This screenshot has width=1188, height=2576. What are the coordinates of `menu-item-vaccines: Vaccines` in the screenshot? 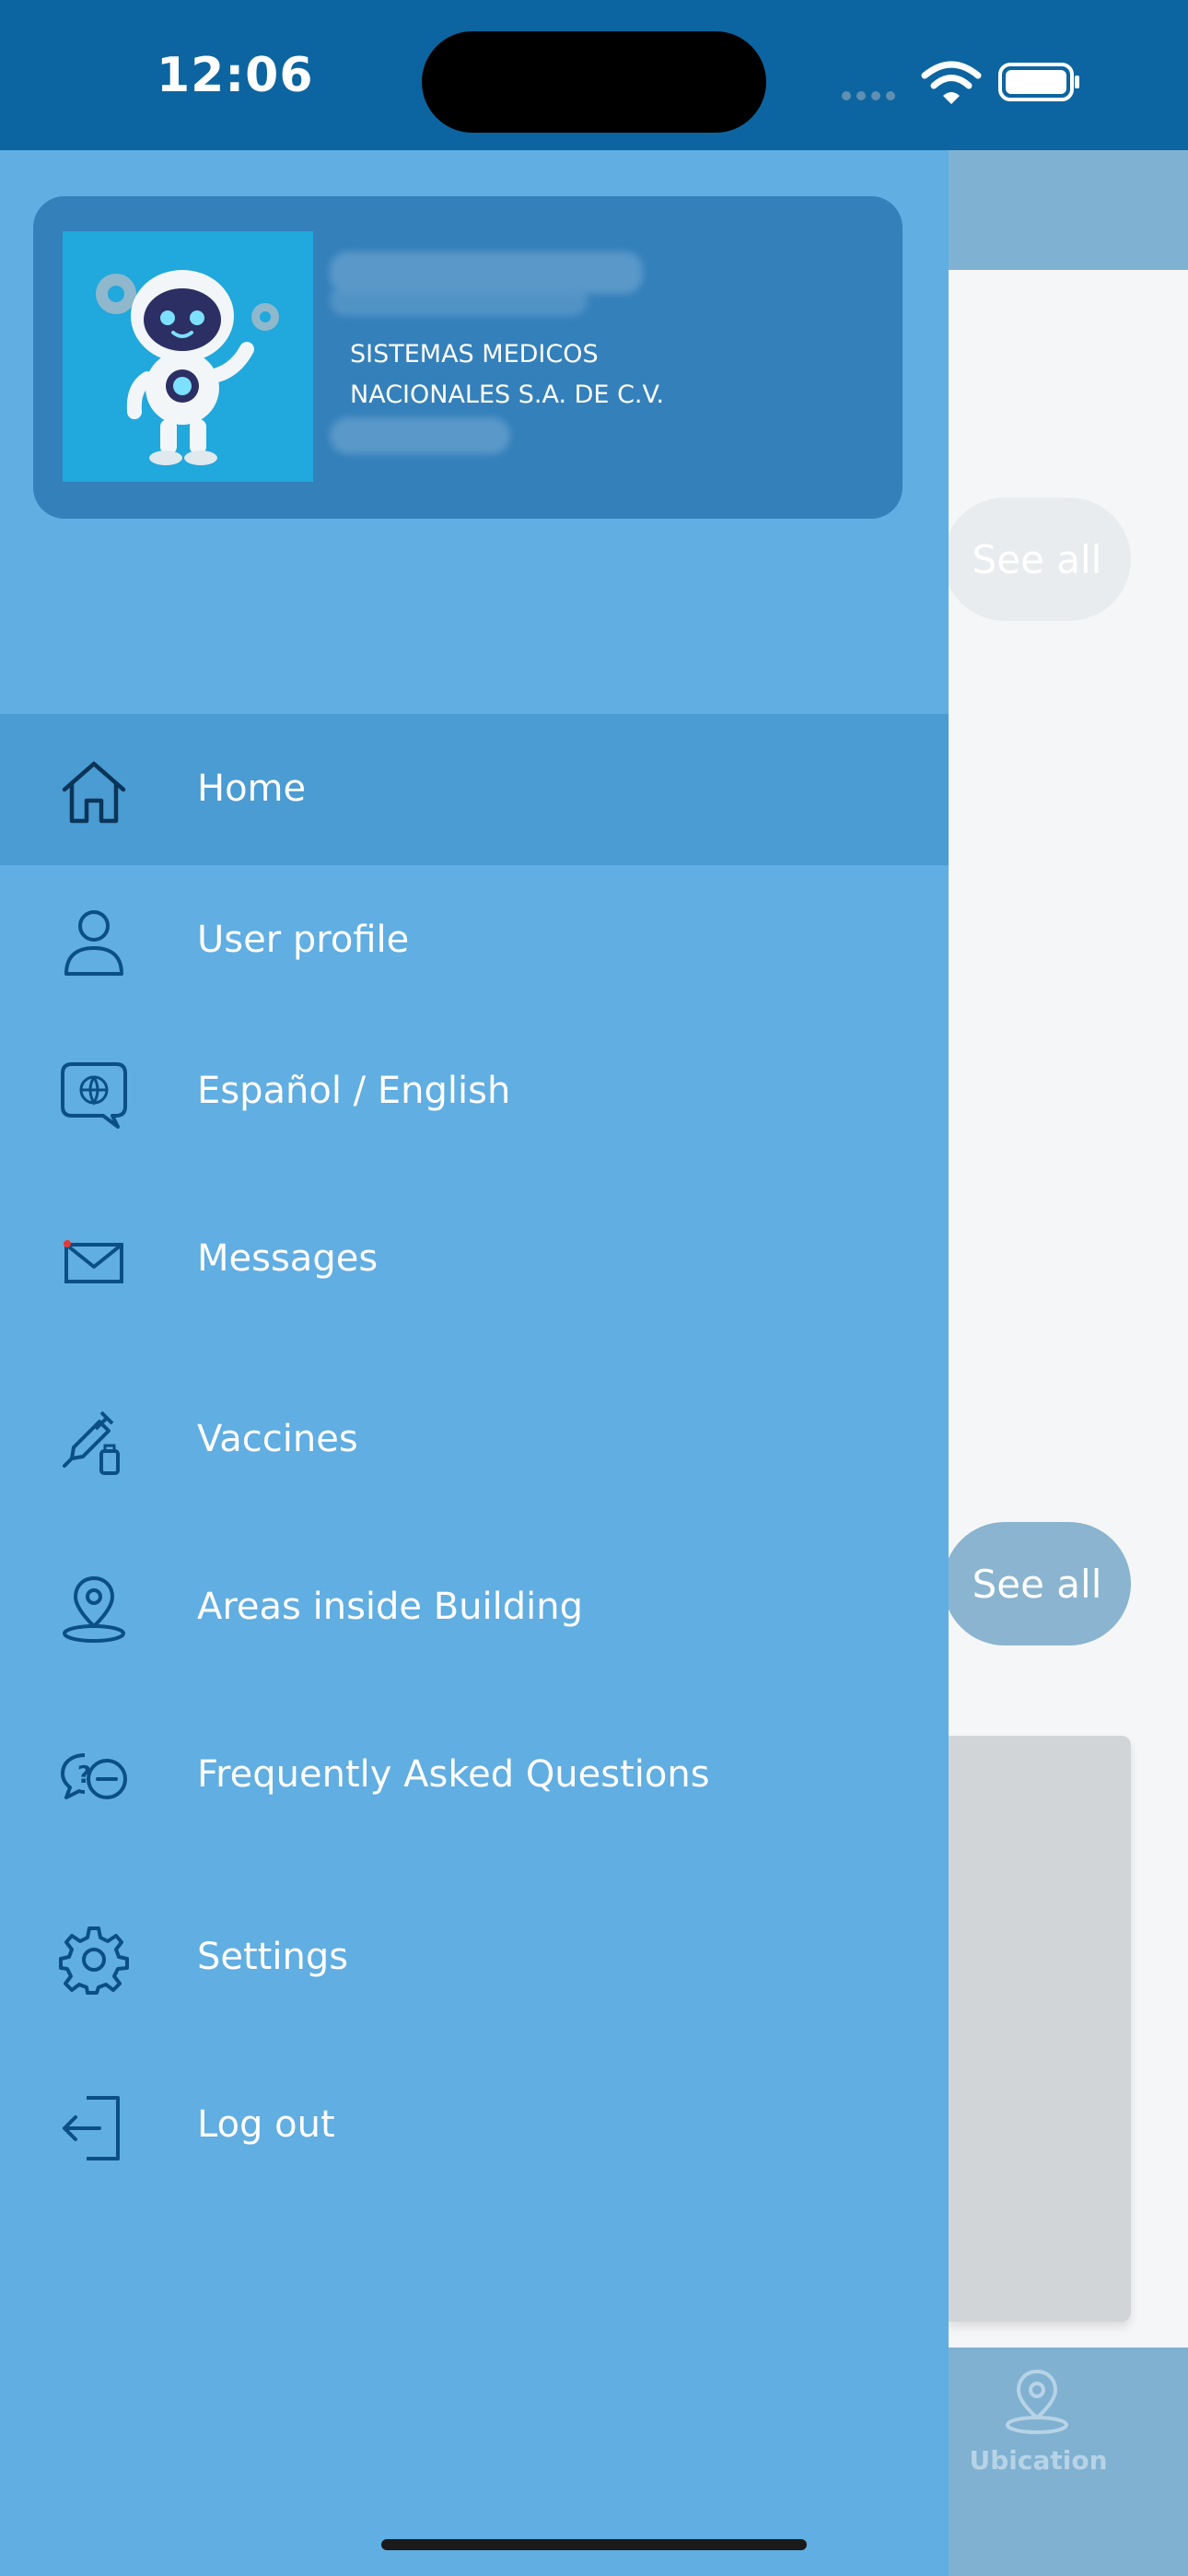 It's located at (474, 1440).